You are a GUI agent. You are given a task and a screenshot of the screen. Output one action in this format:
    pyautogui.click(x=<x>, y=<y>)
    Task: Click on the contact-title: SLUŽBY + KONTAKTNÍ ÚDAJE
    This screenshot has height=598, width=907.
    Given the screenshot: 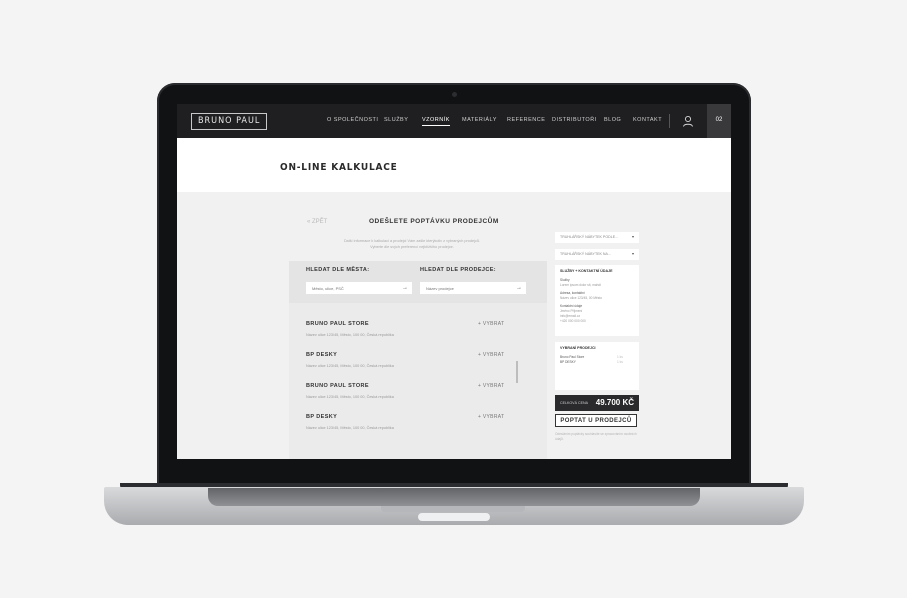 What is the action you would take?
    pyautogui.click(x=586, y=271)
    